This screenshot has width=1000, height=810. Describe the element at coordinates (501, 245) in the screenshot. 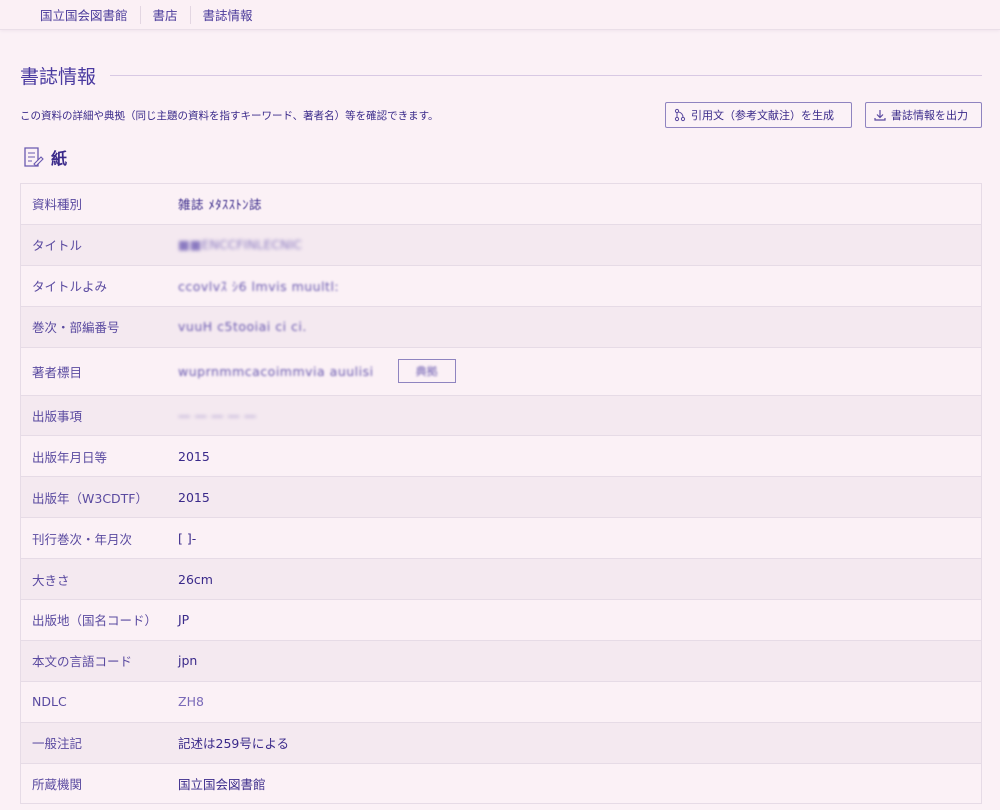

I see `table-row: タイトル ■■ENCCFINLECNIC` at that location.